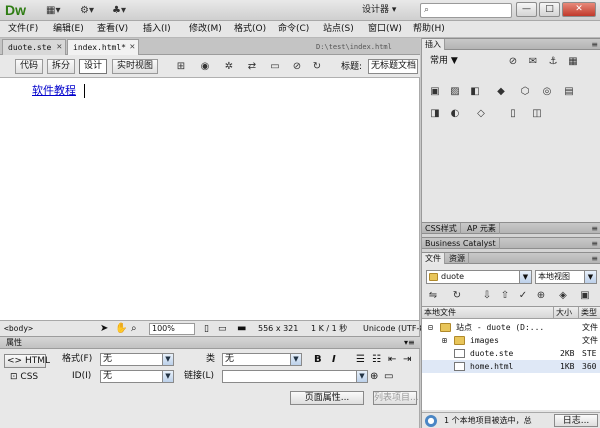 The width and height of the screenshot is (600, 428). What do you see at coordinates (433, 44) in the screenshot?
I see `tab-insert: 插入` at bounding box center [433, 44].